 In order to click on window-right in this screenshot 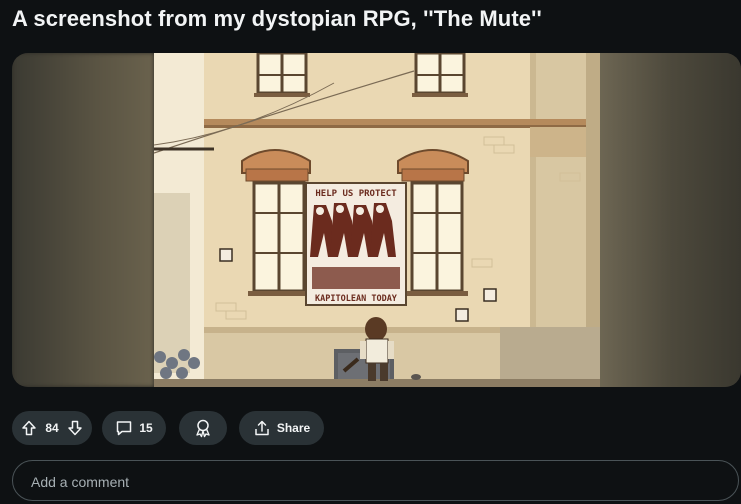, I will do `click(437, 238)`.